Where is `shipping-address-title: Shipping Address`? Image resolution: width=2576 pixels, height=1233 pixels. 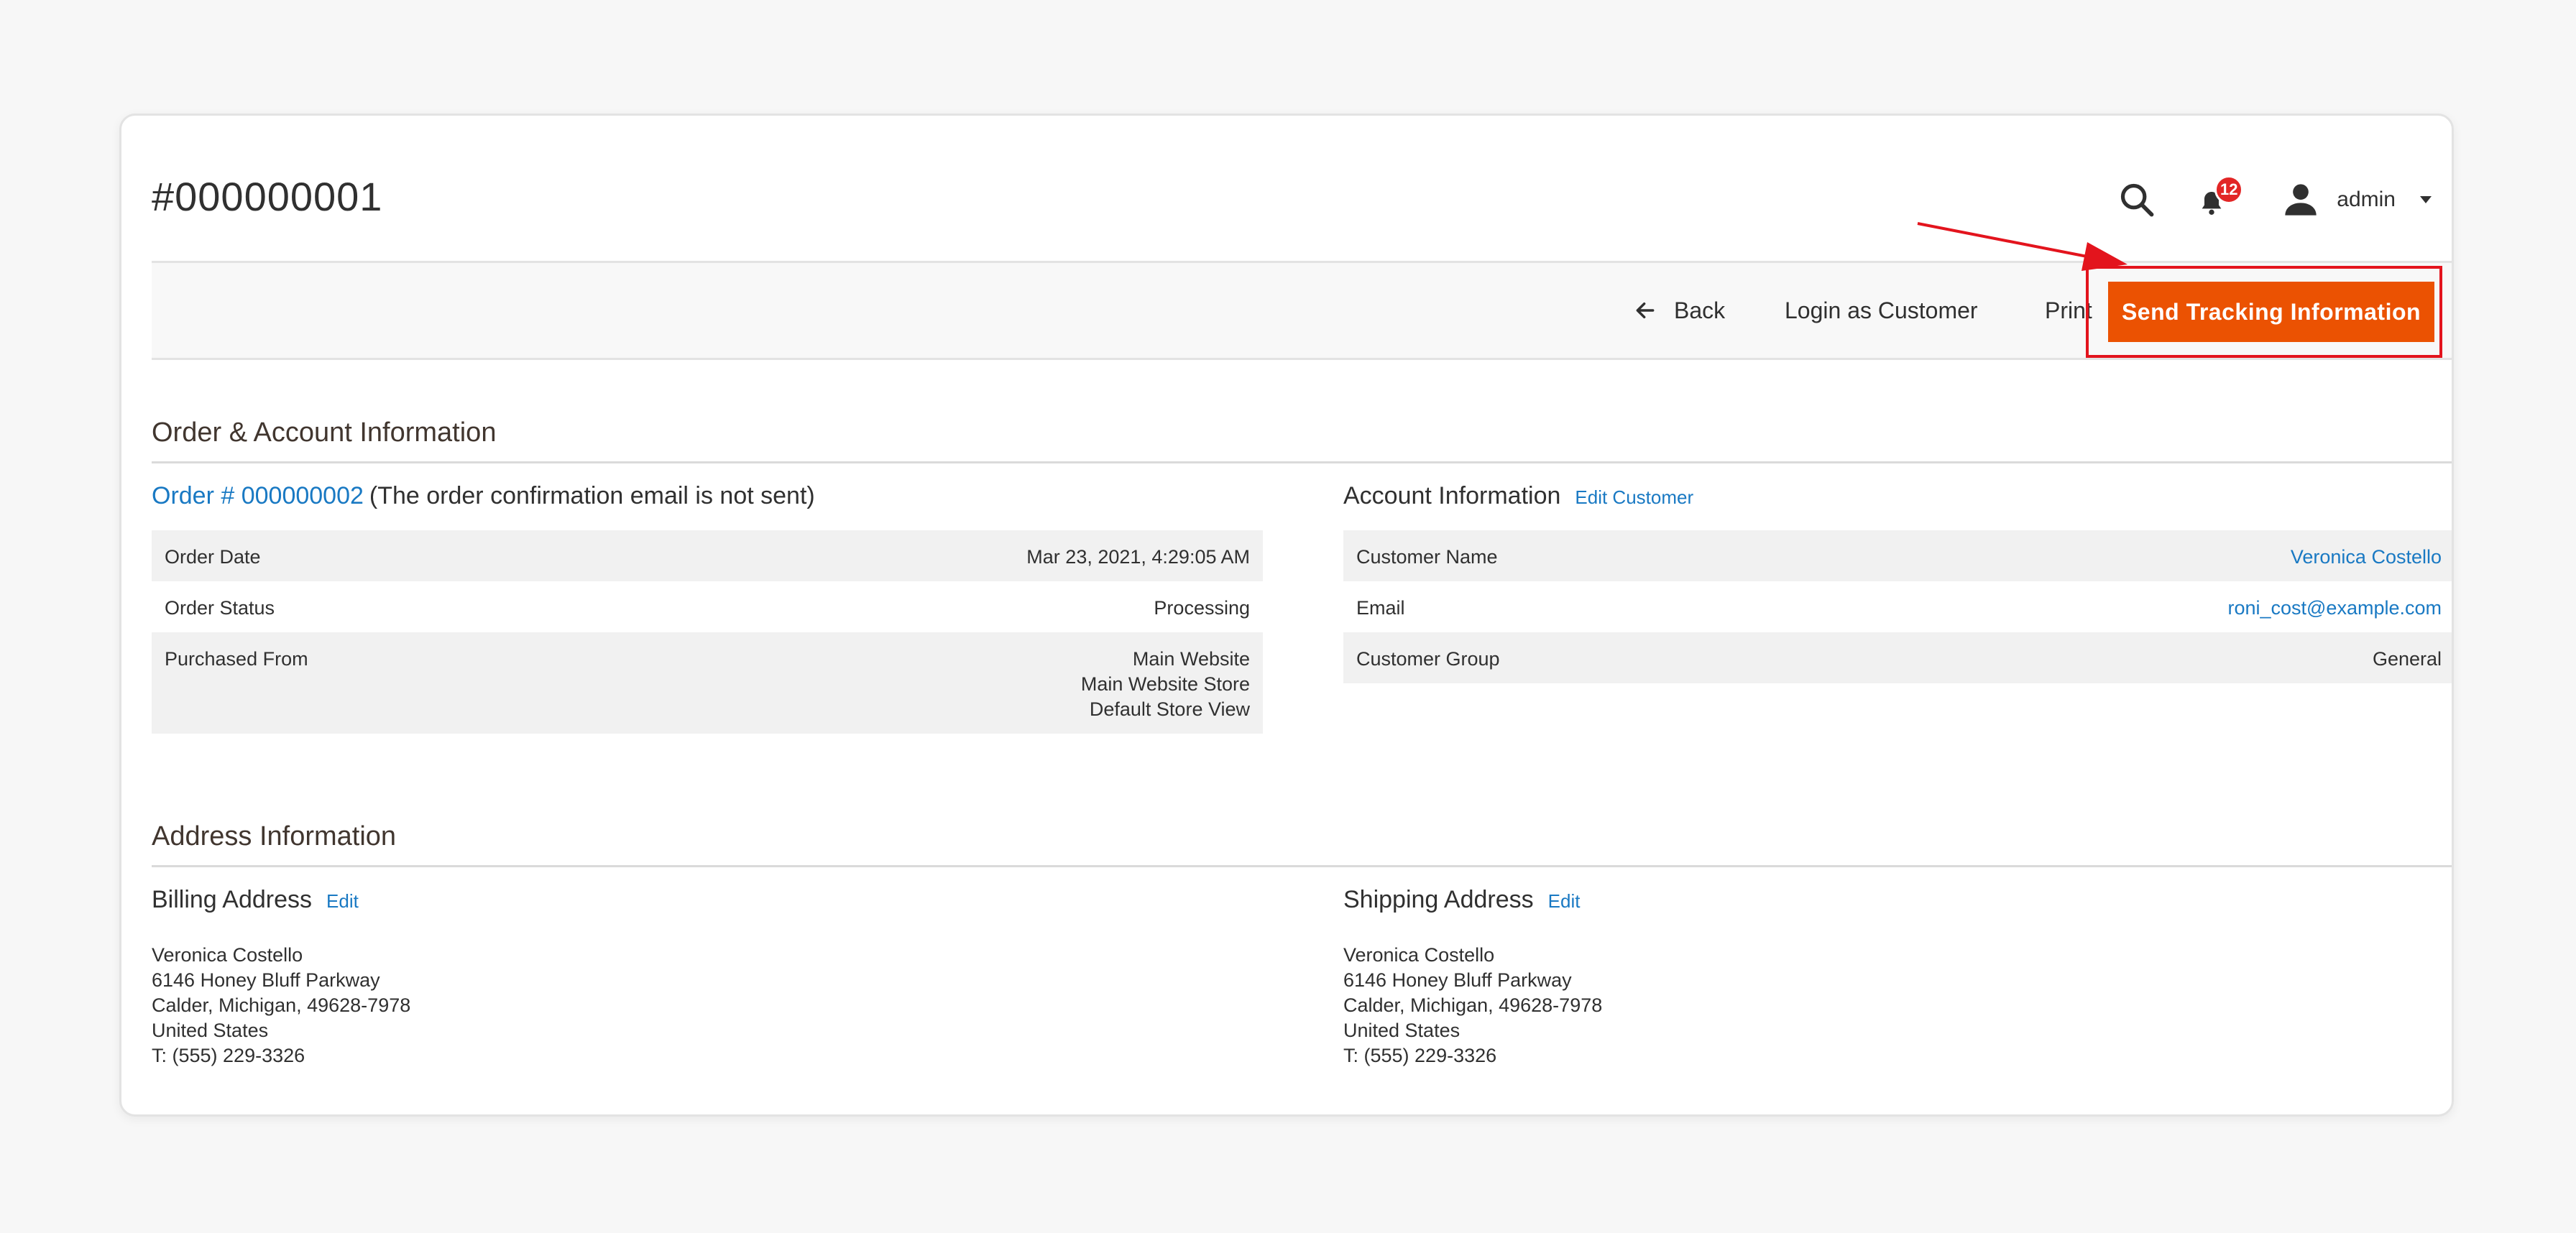 shipping-address-title: Shipping Address is located at coordinates (1438, 899).